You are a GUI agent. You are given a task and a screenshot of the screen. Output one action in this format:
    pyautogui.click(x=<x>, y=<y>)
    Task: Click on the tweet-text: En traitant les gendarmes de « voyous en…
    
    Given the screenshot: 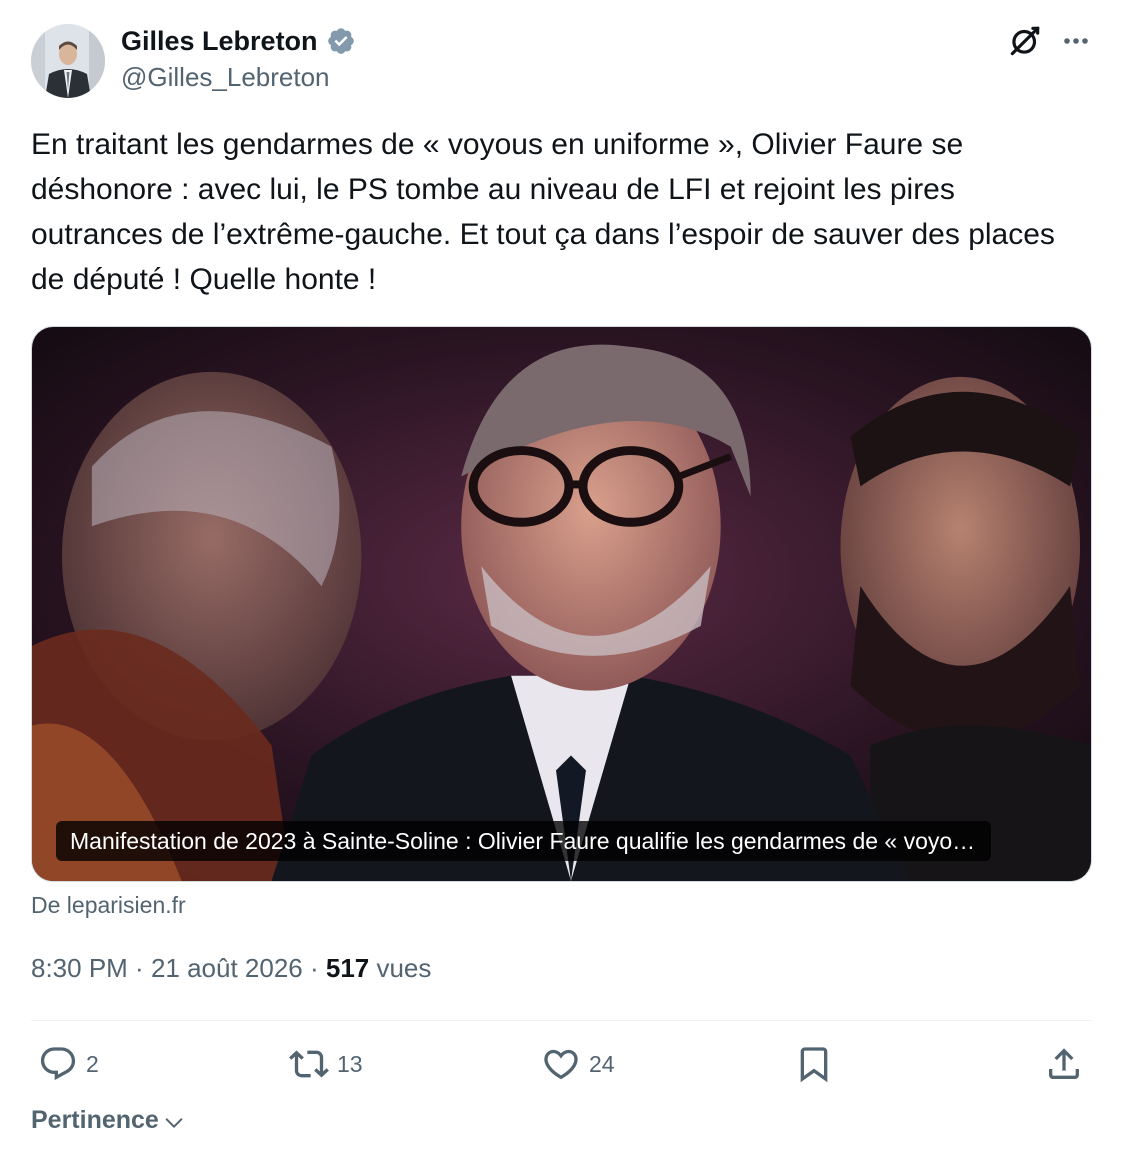 What is the action you would take?
    pyautogui.click(x=547, y=212)
    